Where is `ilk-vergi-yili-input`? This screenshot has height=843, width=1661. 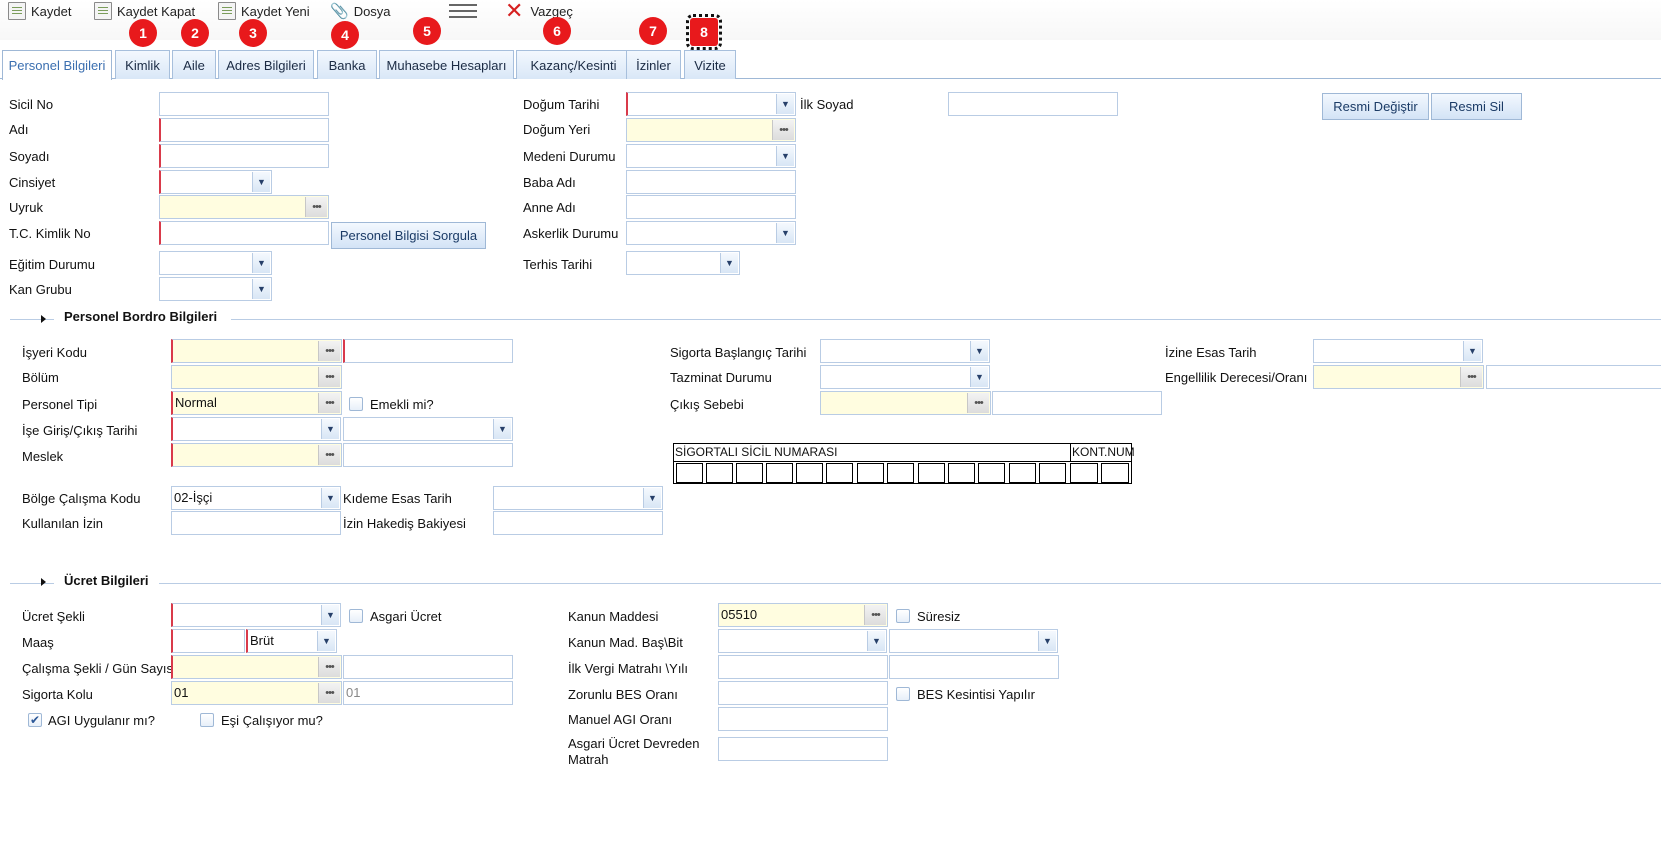
ilk-vergi-yili-input is located at coordinates (974, 667).